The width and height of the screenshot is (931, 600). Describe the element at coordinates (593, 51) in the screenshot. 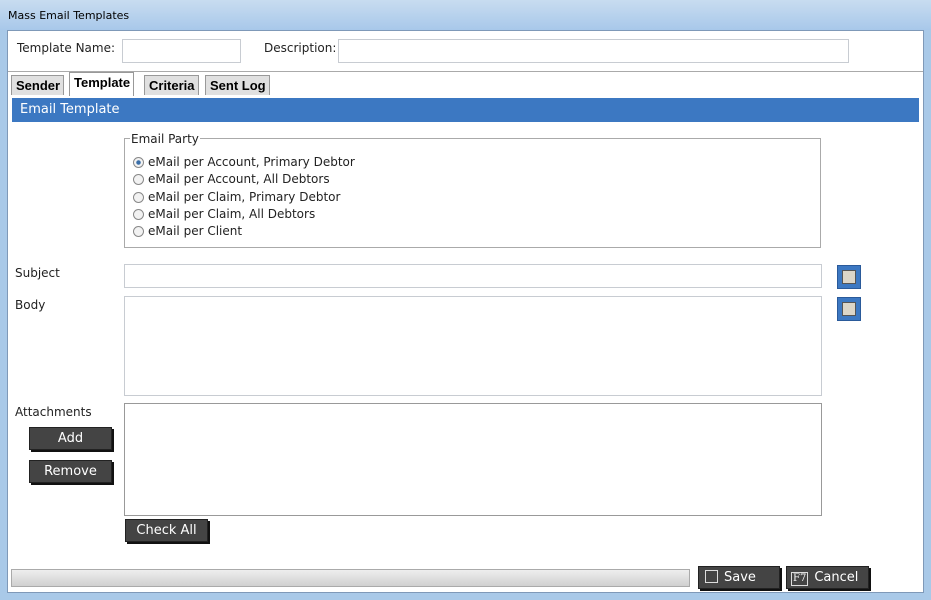

I see `description-input` at that location.